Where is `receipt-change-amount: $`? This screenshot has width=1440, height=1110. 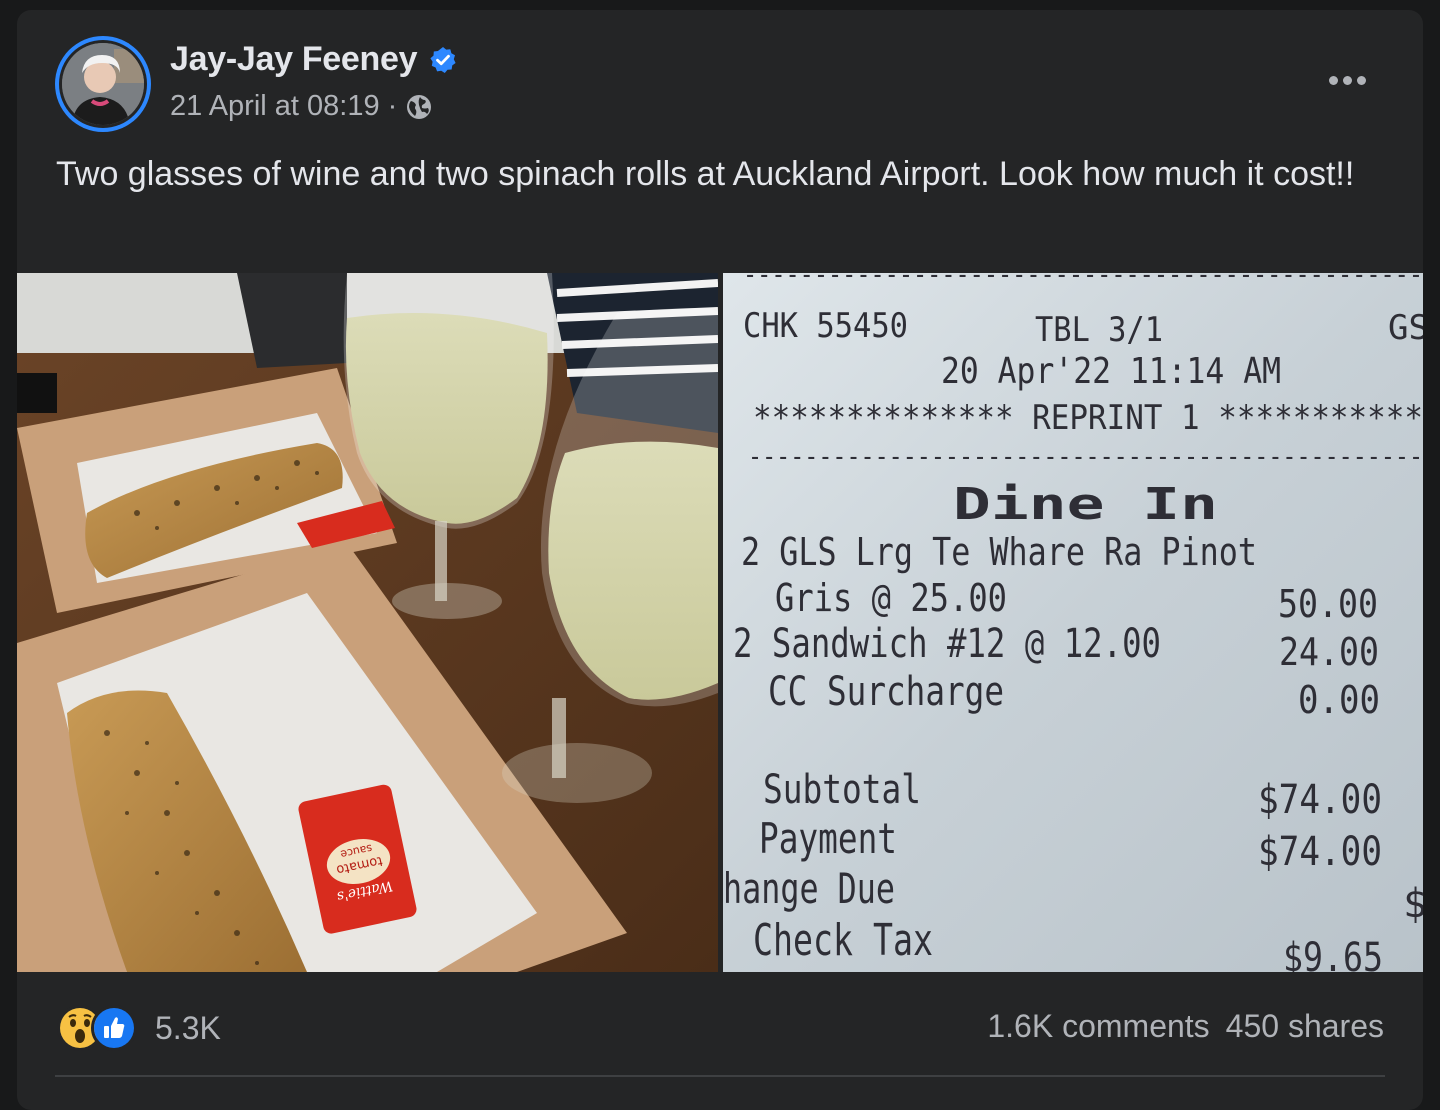
receipt-change-amount: $ is located at coordinates (1413, 904).